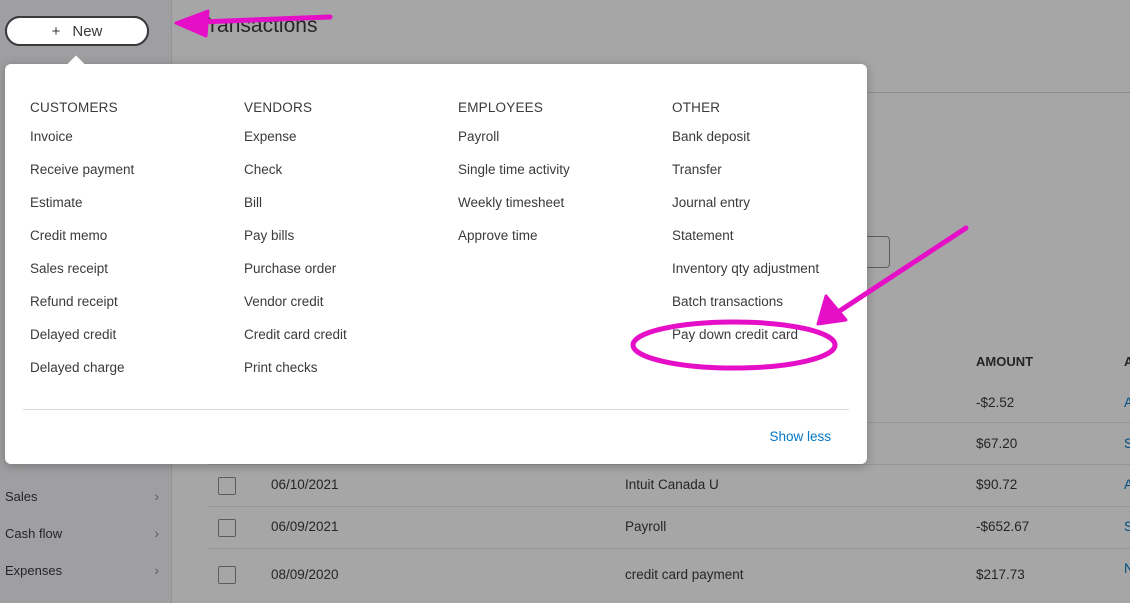 This screenshot has width=1130, height=603. What do you see at coordinates (87, 31) in the screenshot?
I see `new-button-label: New` at bounding box center [87, 31].